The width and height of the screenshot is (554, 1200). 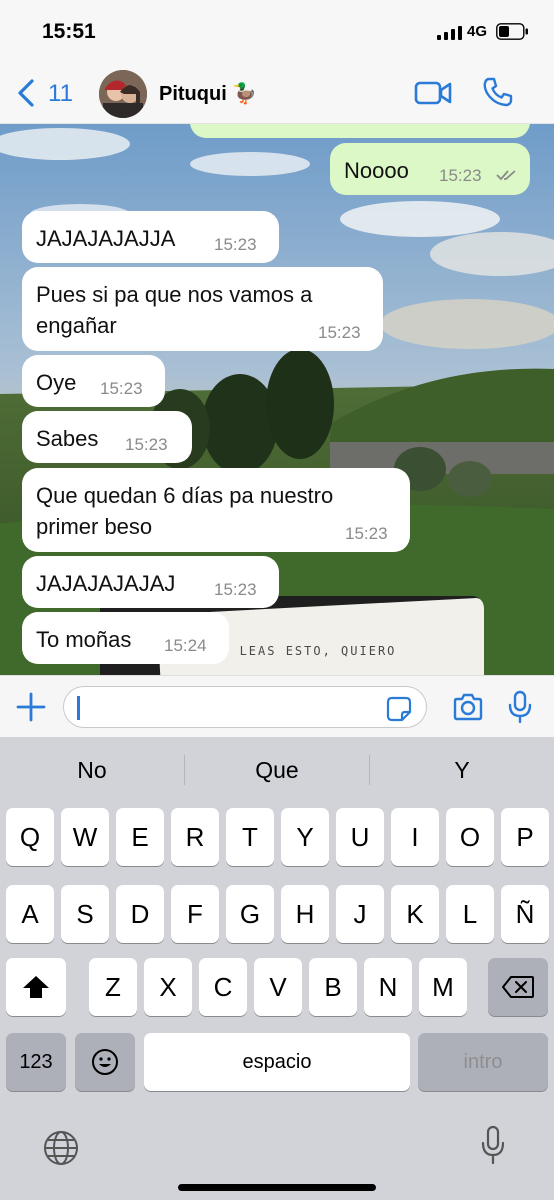 I want to click on suggestion-3: Y, so click(x=462, y=770).